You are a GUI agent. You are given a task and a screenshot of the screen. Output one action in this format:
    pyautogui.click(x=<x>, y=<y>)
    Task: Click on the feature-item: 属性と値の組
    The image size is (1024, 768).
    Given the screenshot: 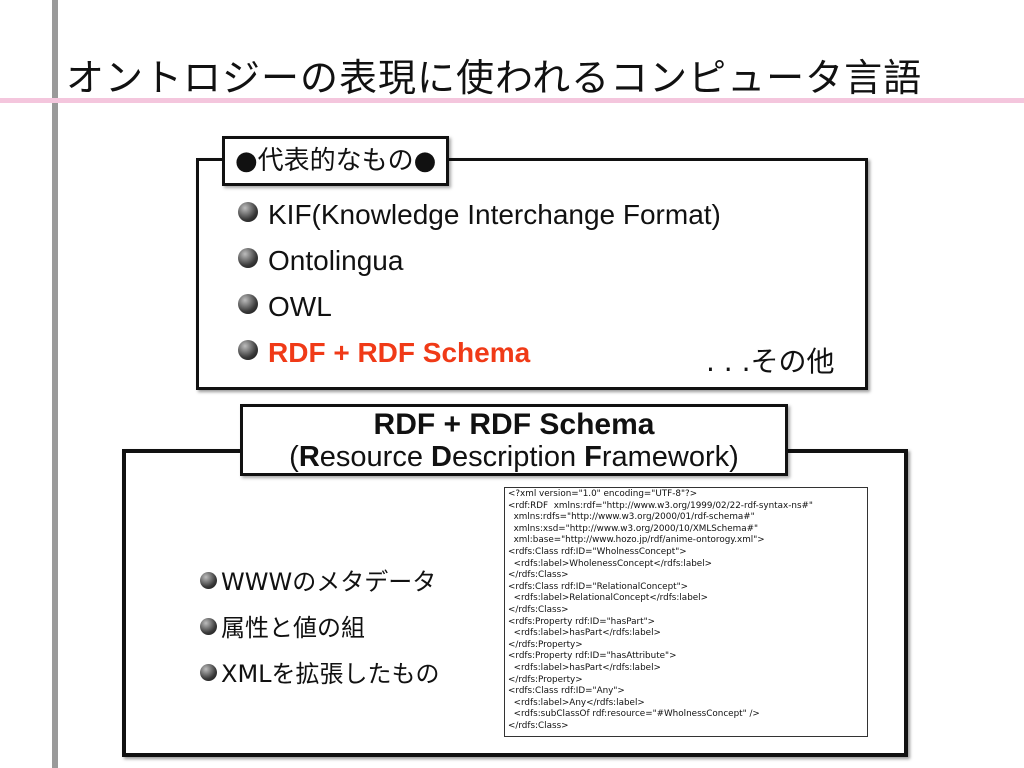 What is the action you would take?
    pyautogui.click(x=320, y=631)
    